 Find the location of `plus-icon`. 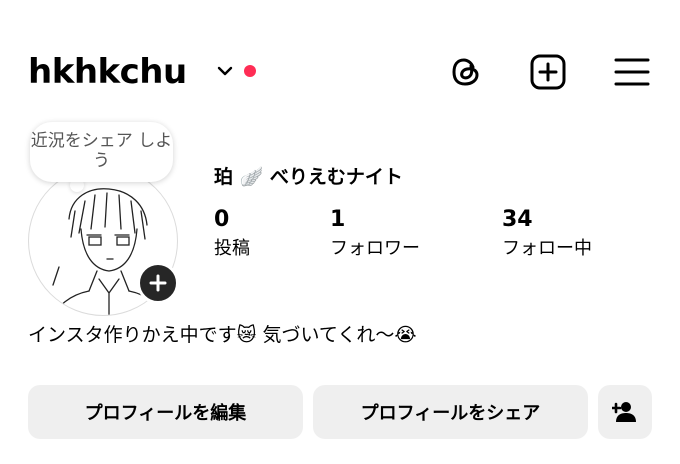

plus-icon is located at coordinates (158, 283).